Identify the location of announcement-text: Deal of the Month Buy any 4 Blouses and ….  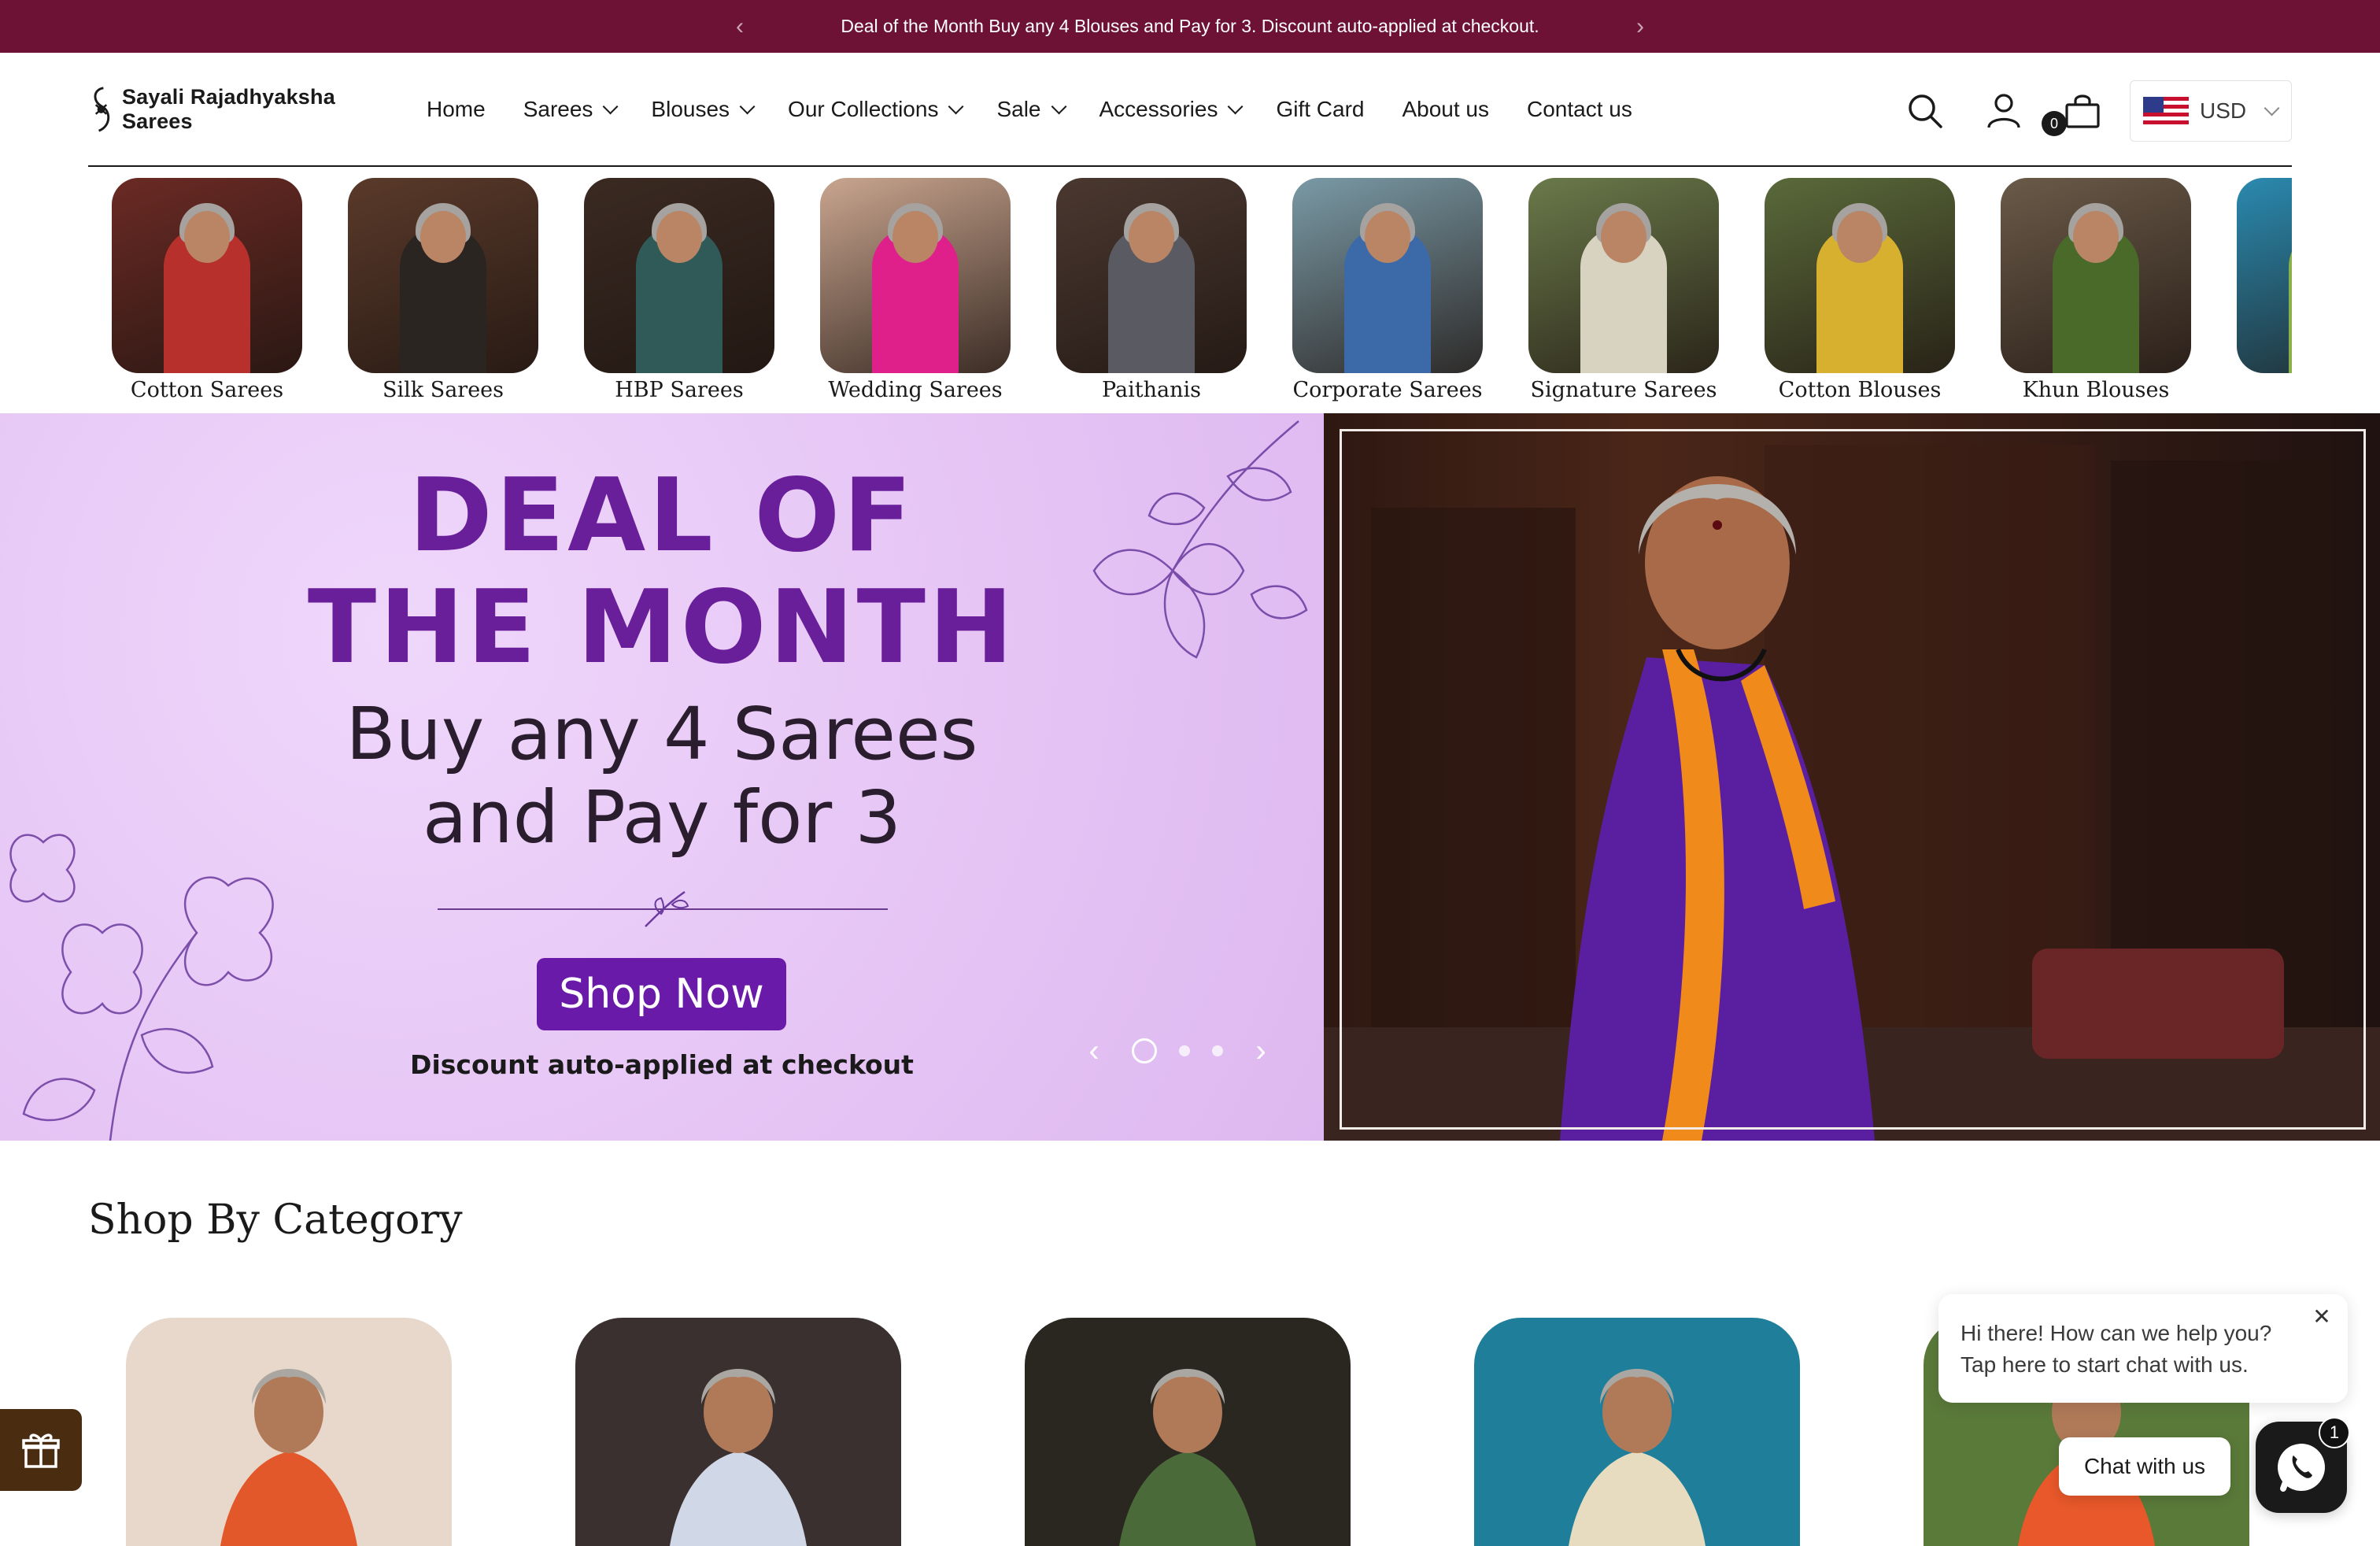
(1190, 27).